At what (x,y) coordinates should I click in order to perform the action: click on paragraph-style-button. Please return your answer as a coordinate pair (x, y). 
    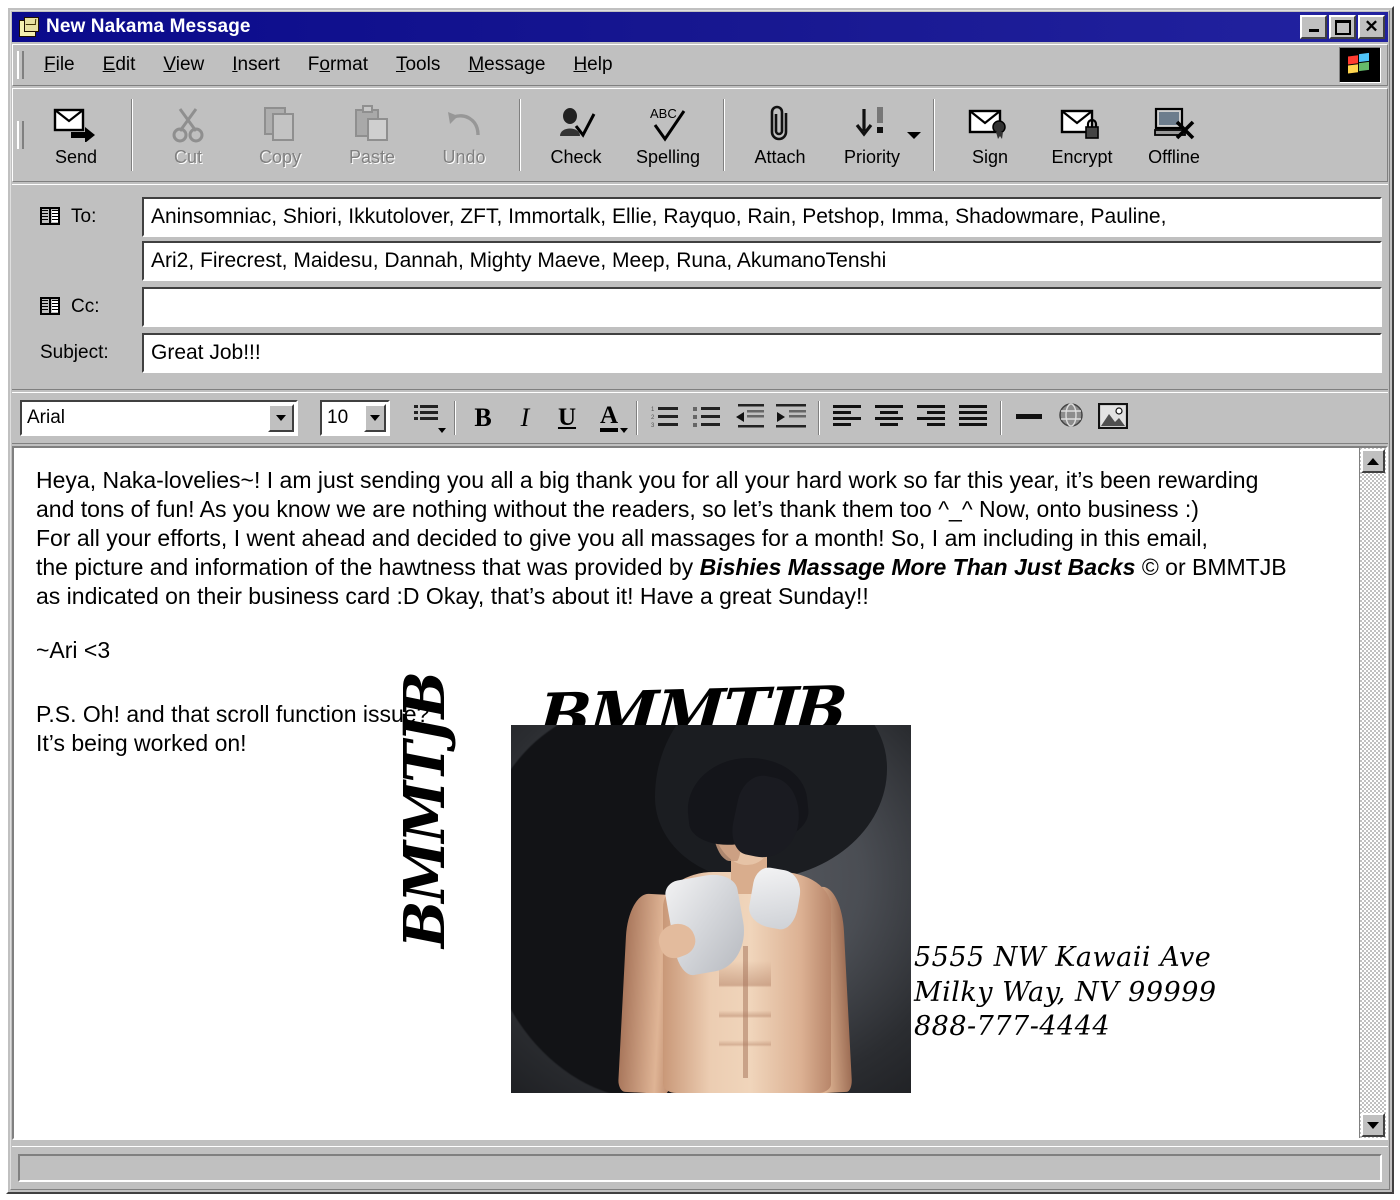
    Looking at the image, I should click on (427, 418).